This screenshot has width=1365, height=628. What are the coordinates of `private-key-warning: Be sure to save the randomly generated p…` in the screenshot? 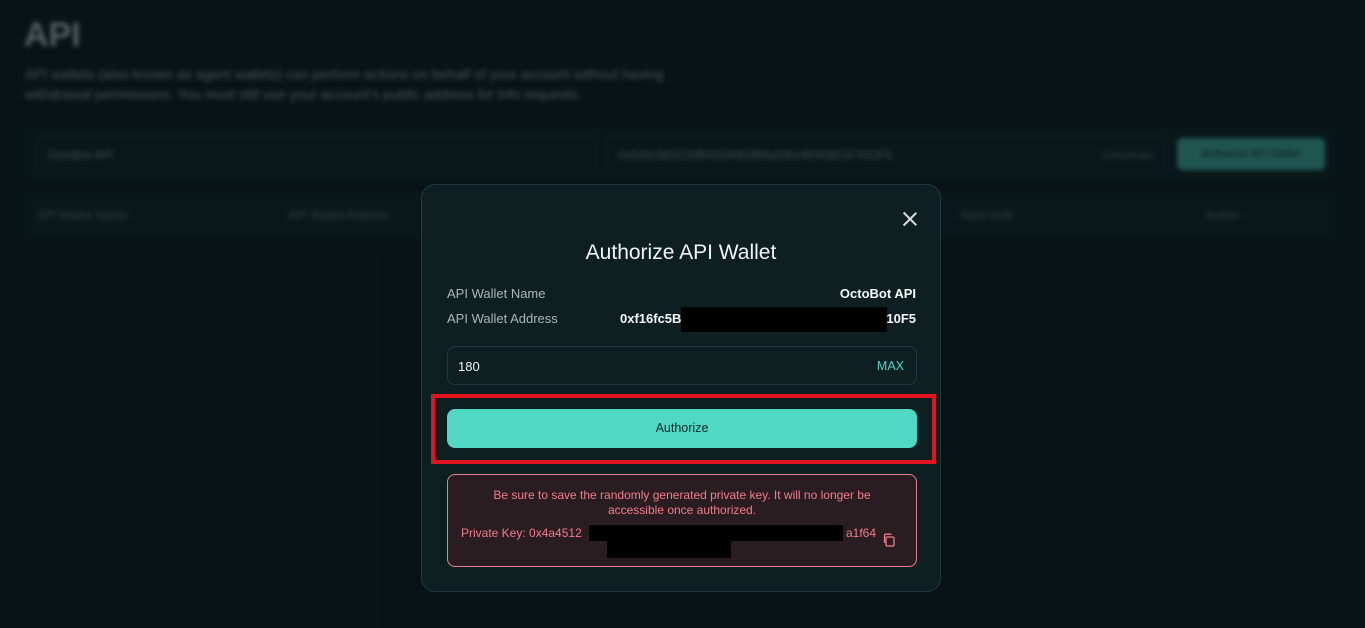 It's located at (682, 520).